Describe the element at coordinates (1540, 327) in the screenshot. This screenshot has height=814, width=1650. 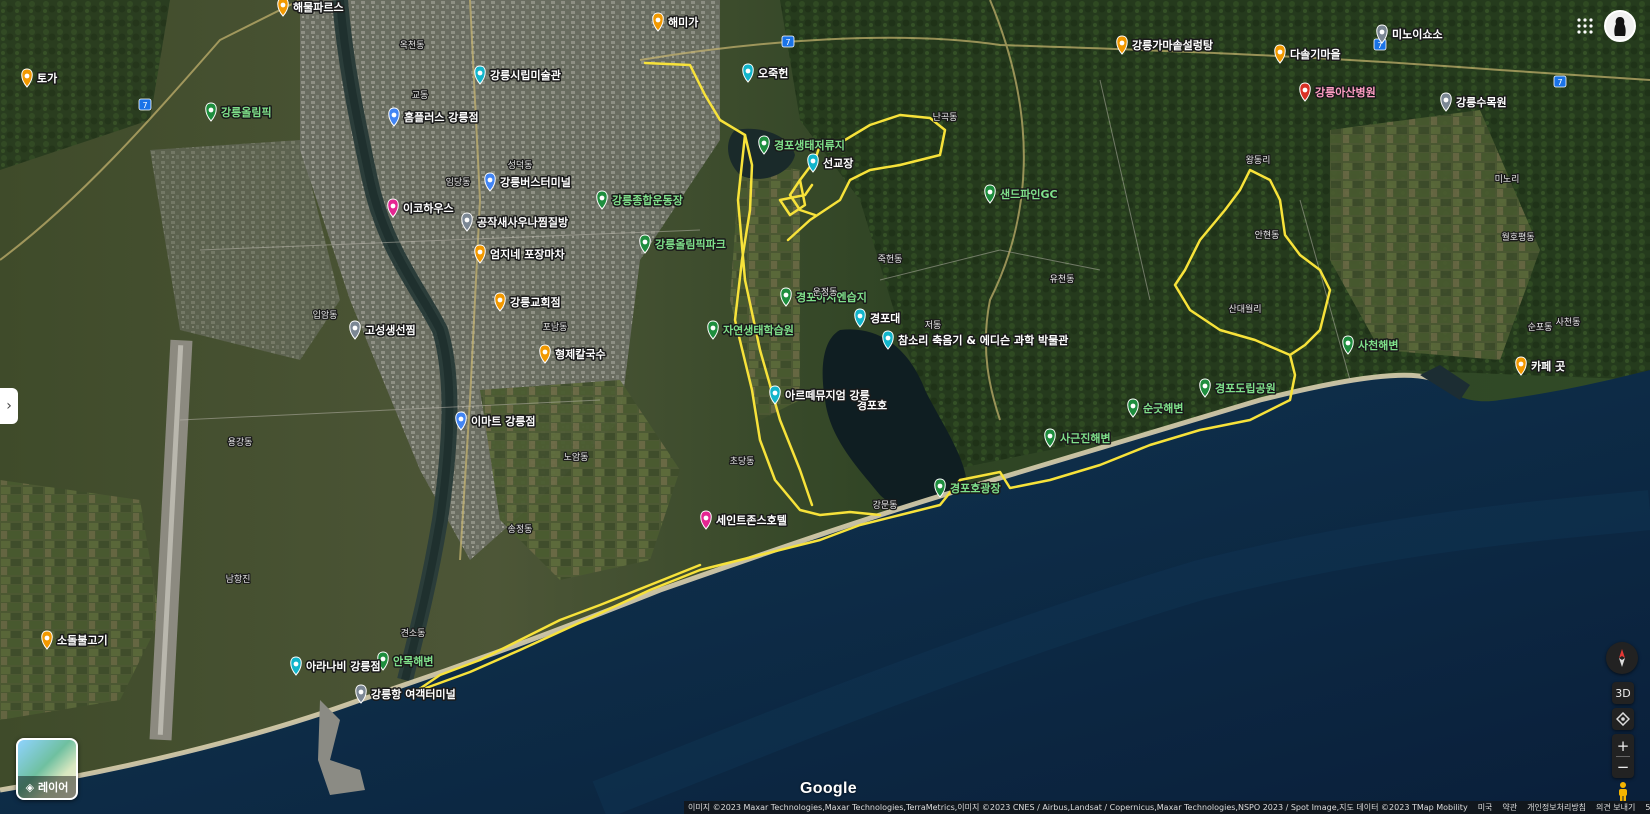
I see `district-label: 순포동` at that location.